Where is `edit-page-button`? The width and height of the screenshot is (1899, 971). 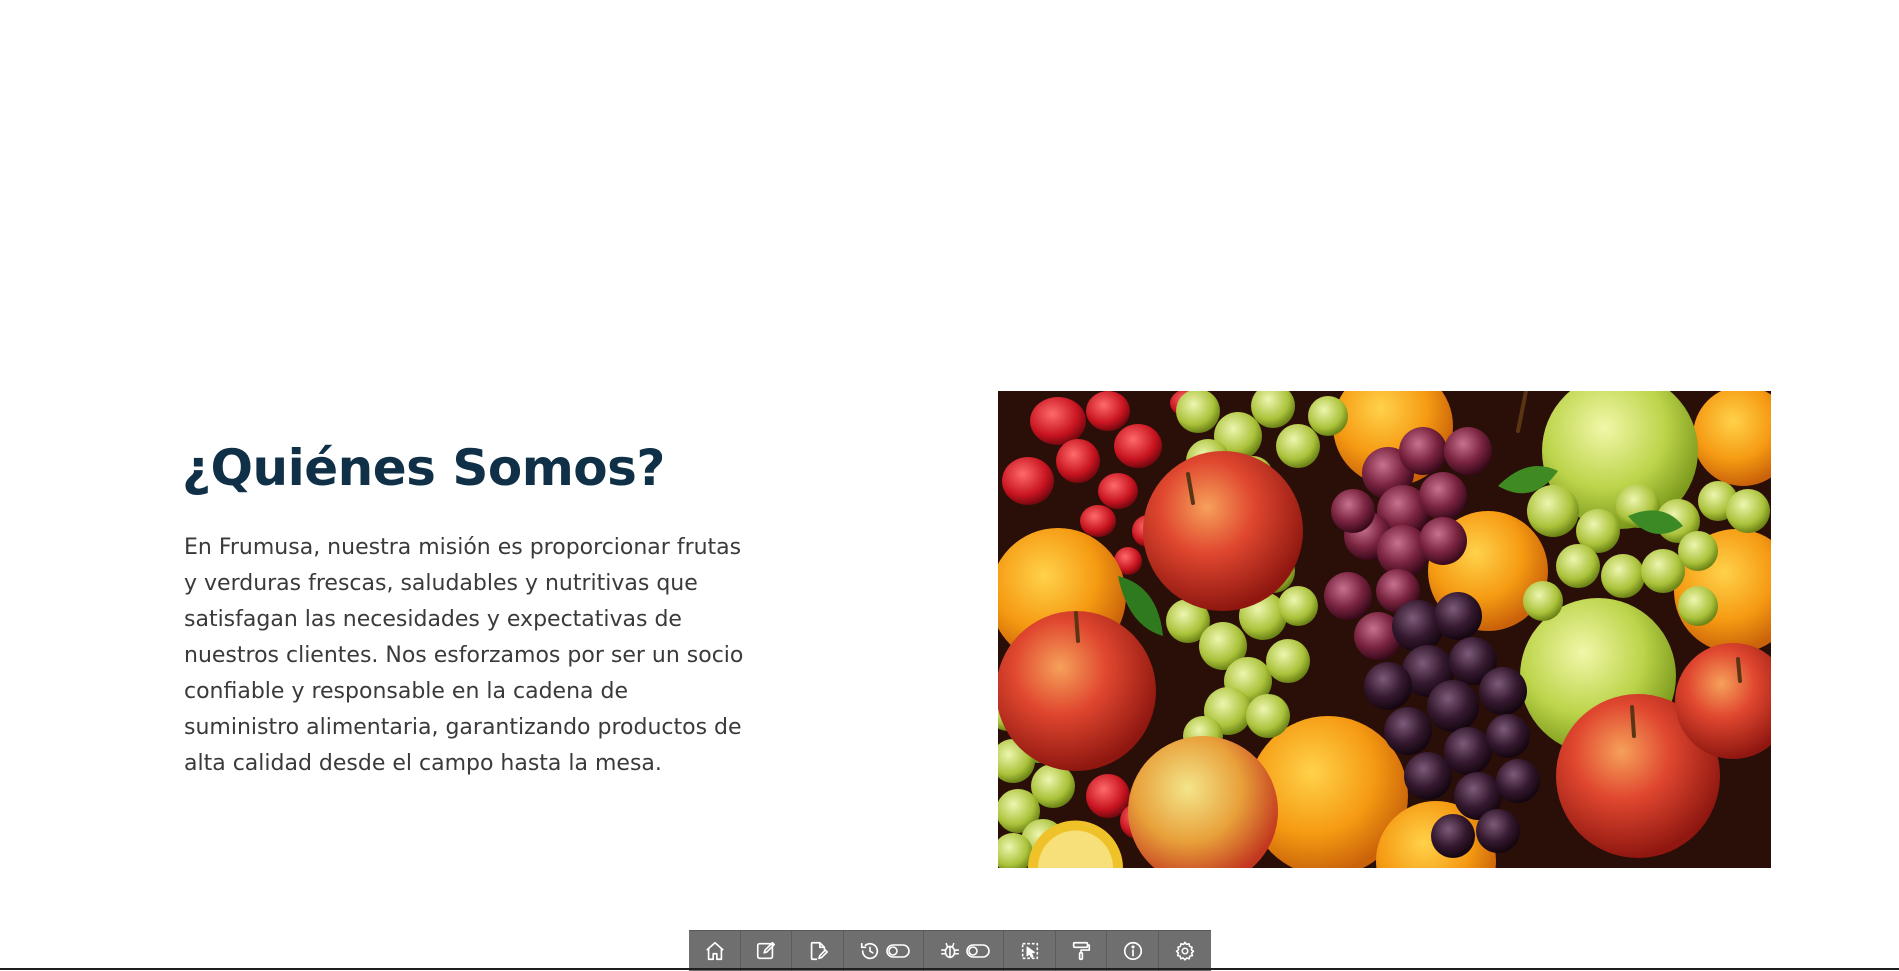 edit-page-button is located at coordinates (818, 951).